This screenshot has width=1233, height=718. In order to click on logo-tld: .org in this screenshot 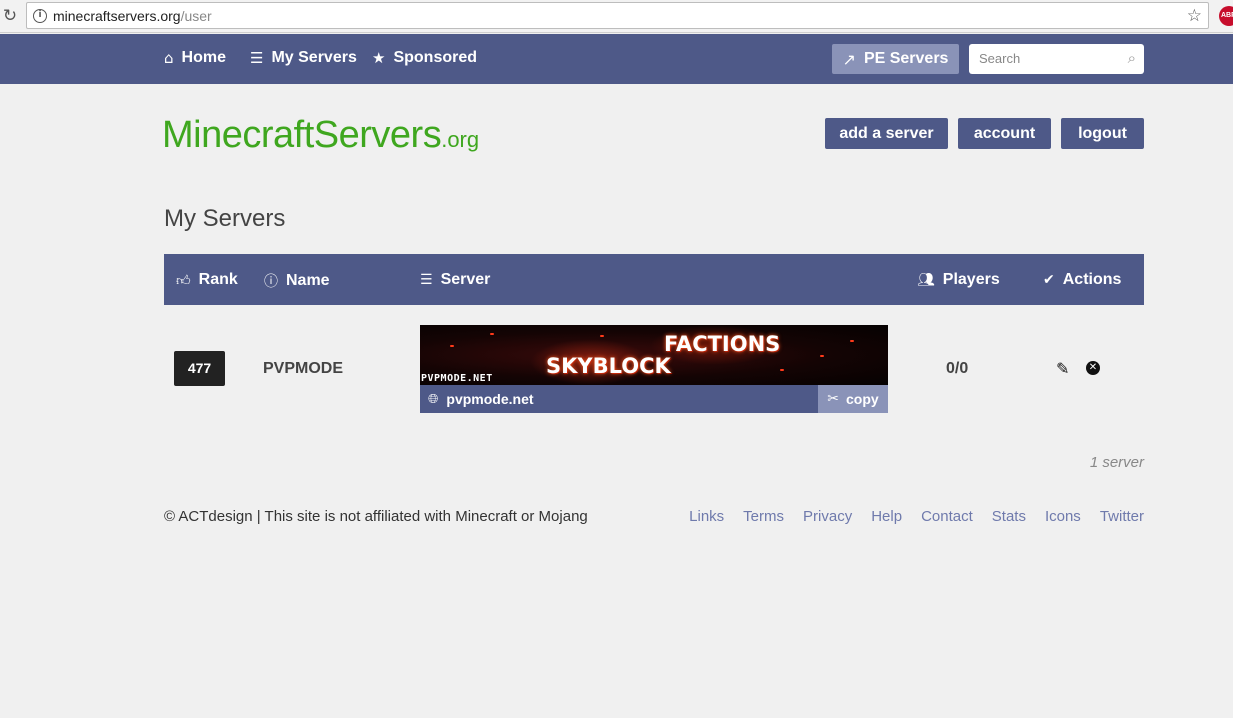, I will do `click(460, 139)`.